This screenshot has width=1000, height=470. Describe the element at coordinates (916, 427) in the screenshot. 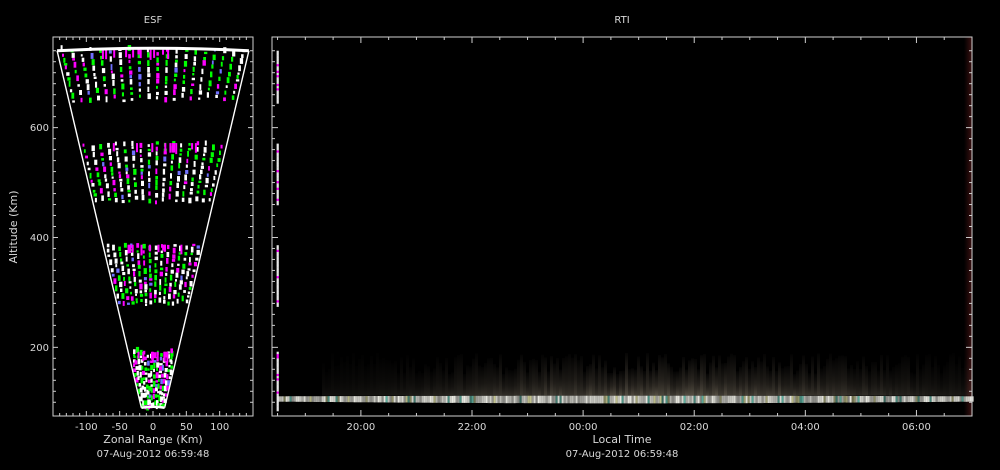

I see `rti-x-tick-label: 06:00` at that location.